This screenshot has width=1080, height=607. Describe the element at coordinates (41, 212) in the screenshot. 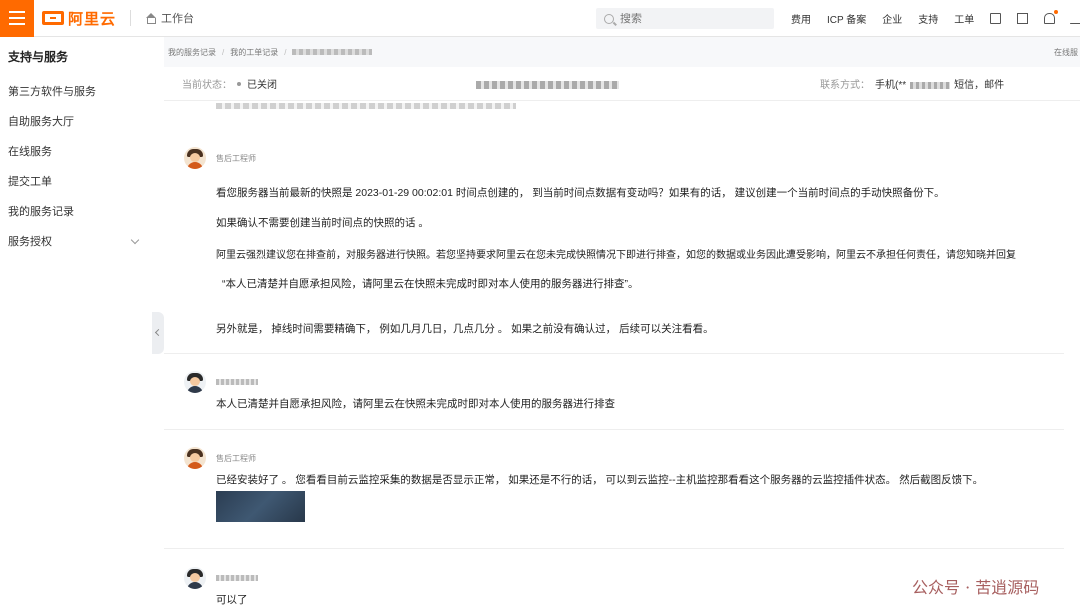

I see `sidebar-item-label: 我的服务记录` at that location.